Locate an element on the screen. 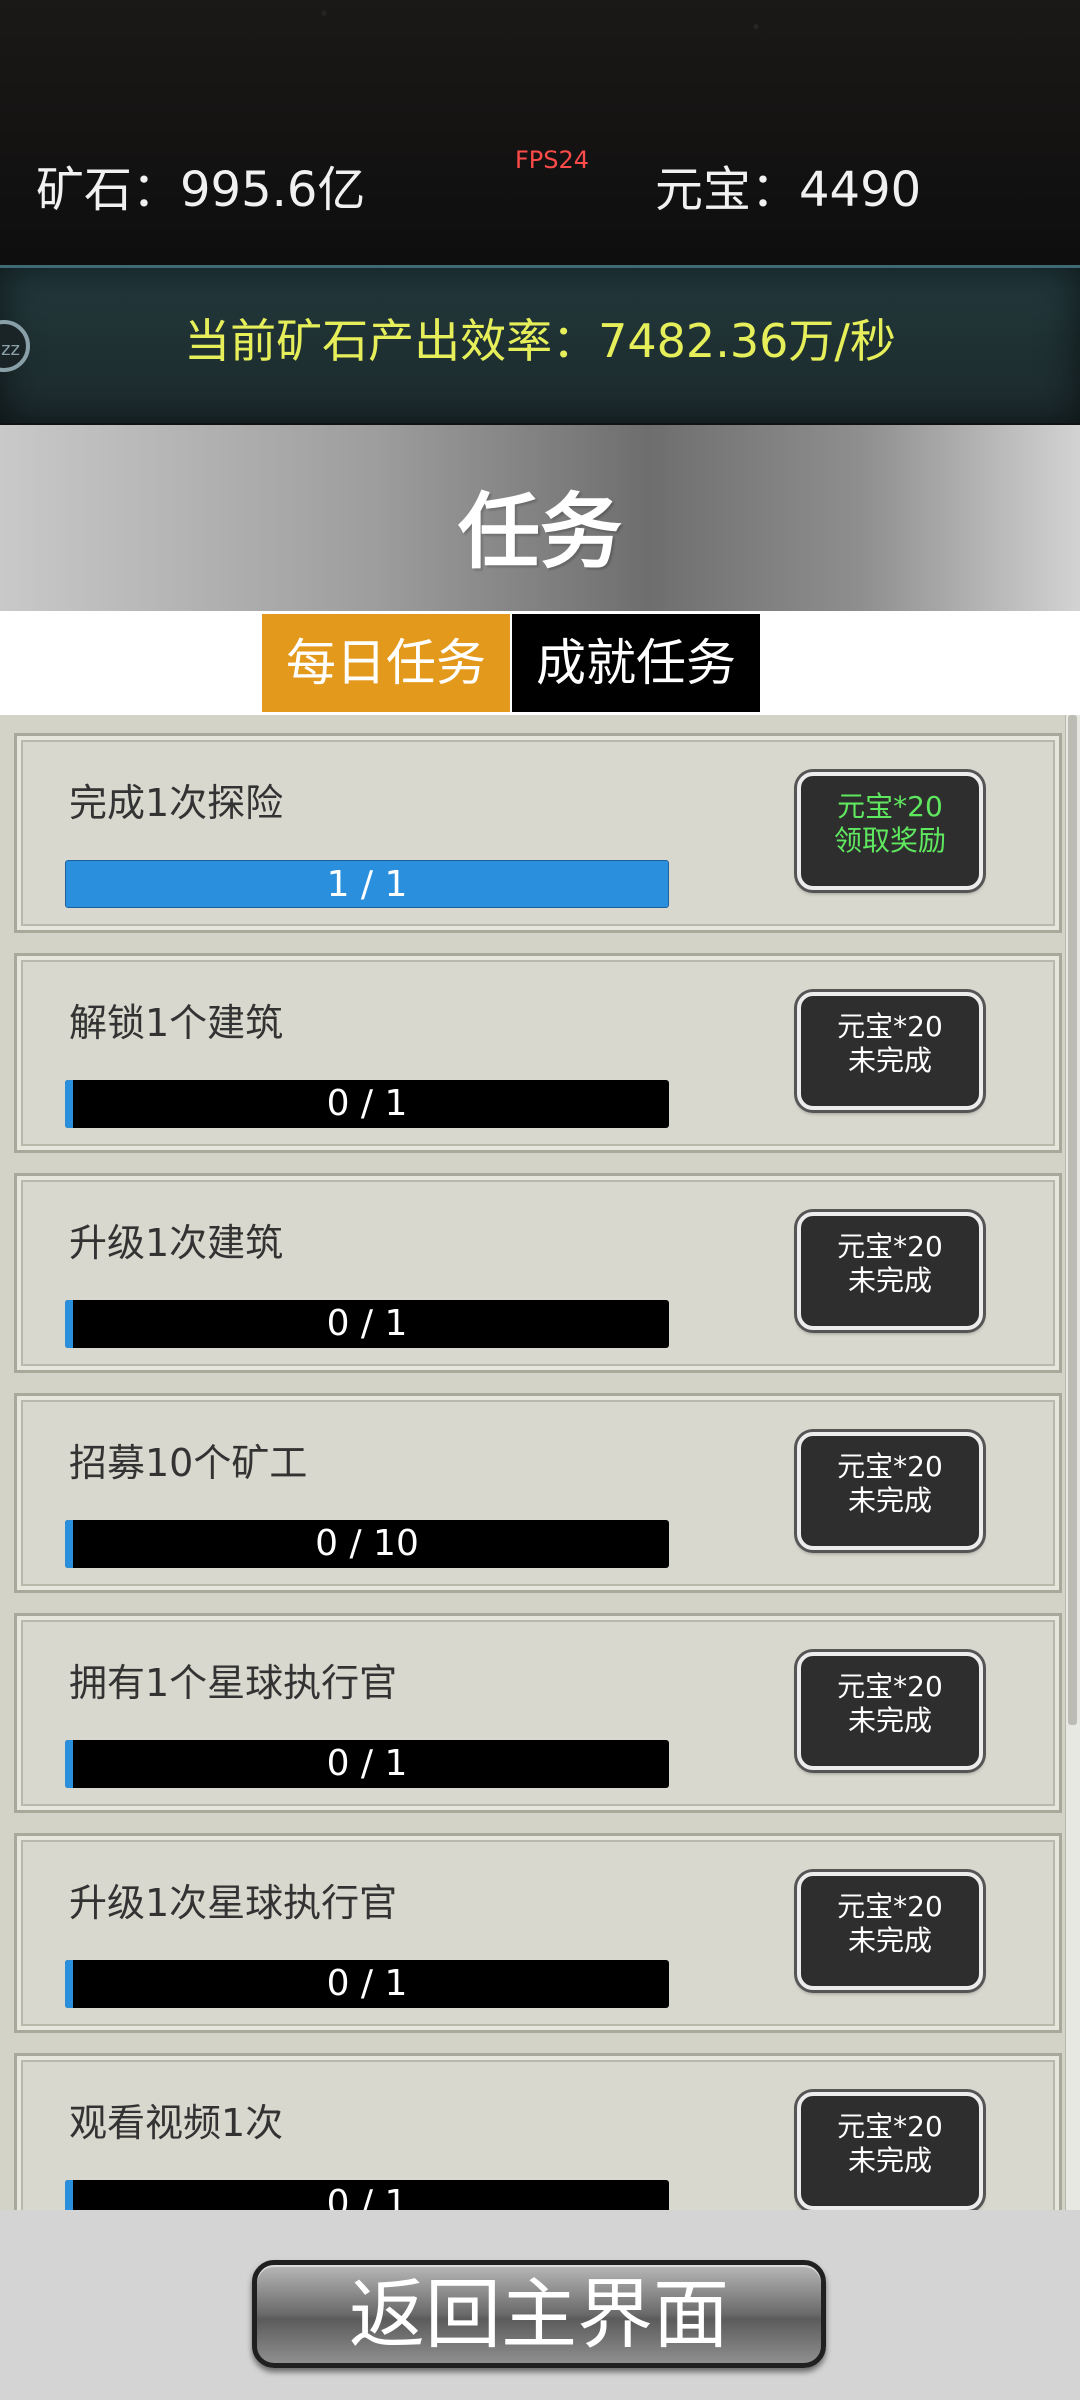 The image size is (1080, 2400). scrollbar-thumb is located at coordinates (1072, 1220).